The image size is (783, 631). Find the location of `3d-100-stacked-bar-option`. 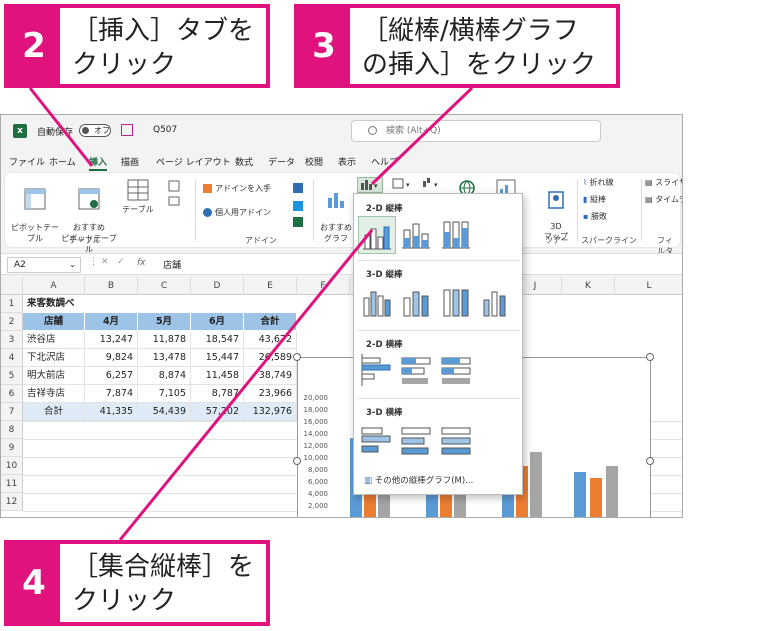

3d-100-stacked-bar-option is located at coordinates (457, 441).